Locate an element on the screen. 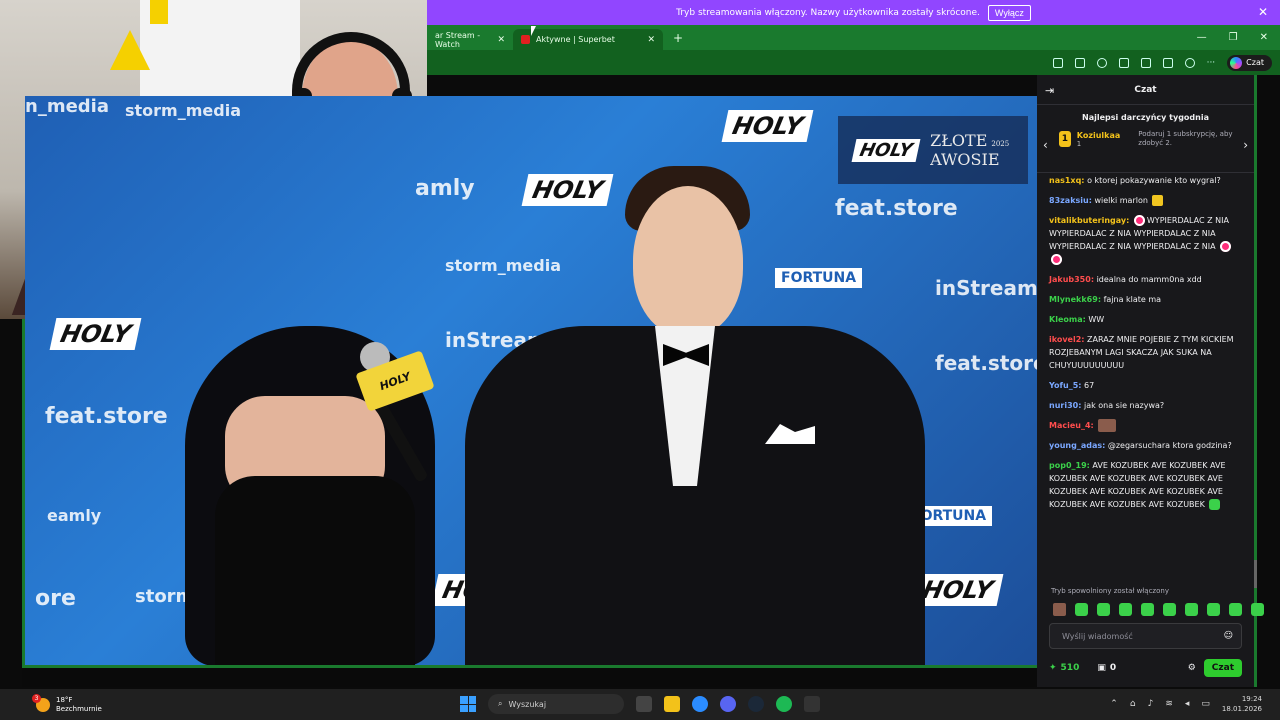  channel-points: ✦ 510 is located at coordinates (1064, 668).